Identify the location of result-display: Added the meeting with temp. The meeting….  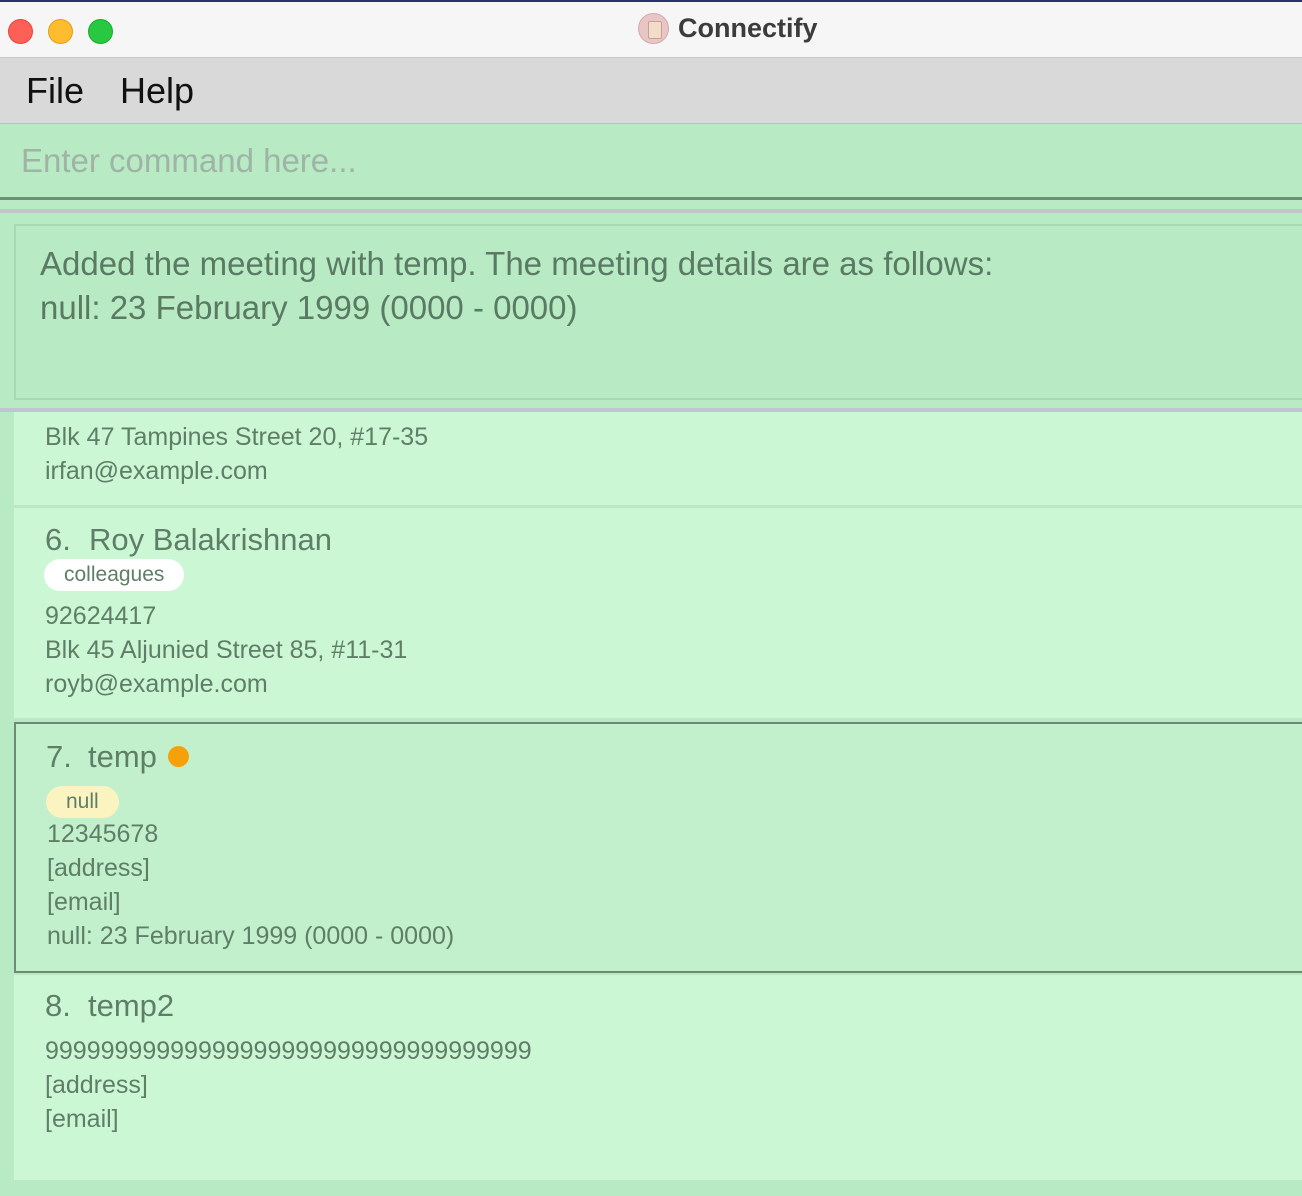
(658, 312).